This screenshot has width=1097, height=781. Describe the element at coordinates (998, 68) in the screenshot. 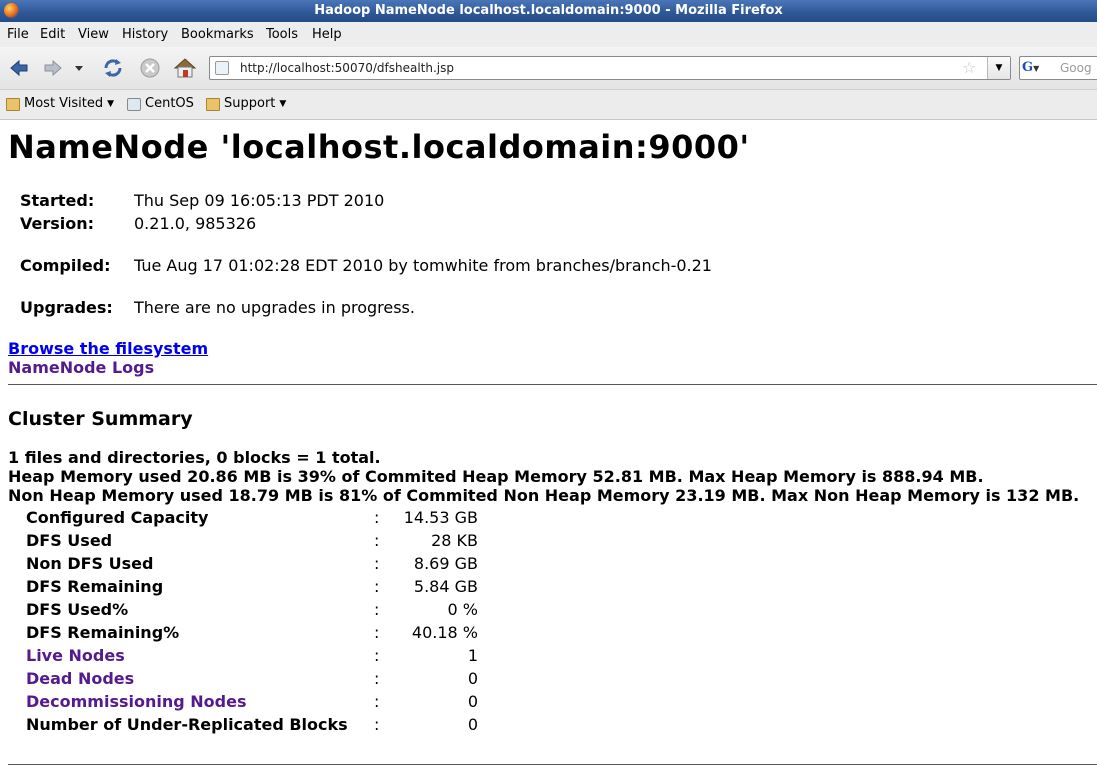

I see `url-dropdown-button: ▼` at that location.